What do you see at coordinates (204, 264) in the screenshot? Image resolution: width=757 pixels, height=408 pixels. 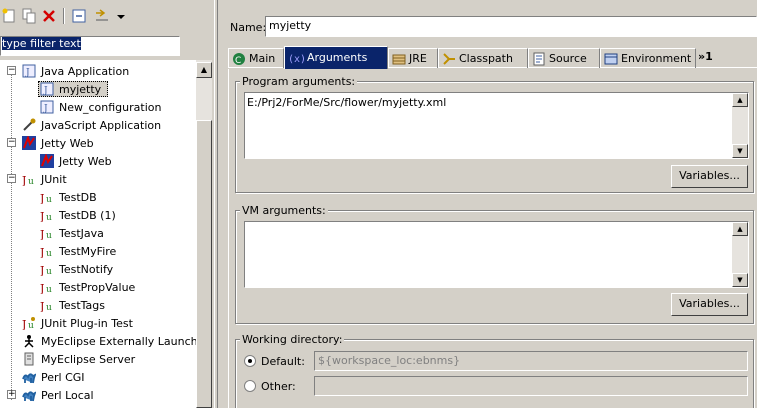 I see `scroll-thumb` at bounding box center [204, 264].